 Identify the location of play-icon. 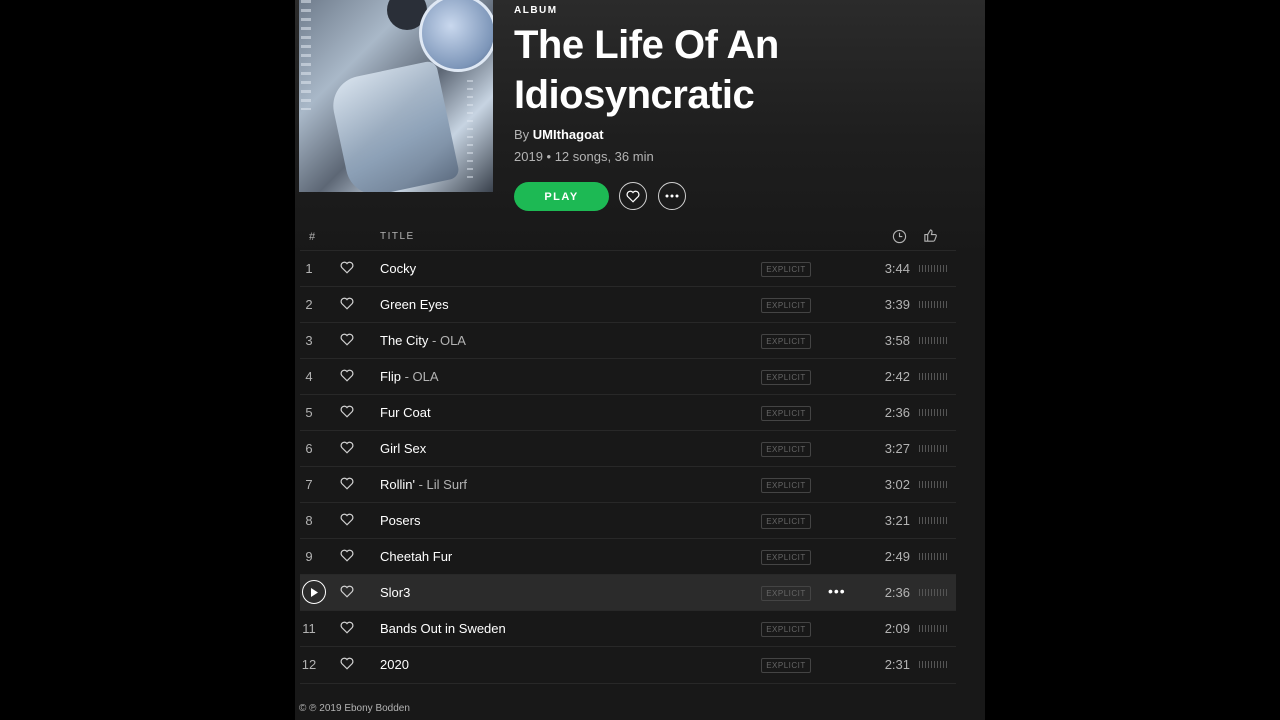
(314, 592).